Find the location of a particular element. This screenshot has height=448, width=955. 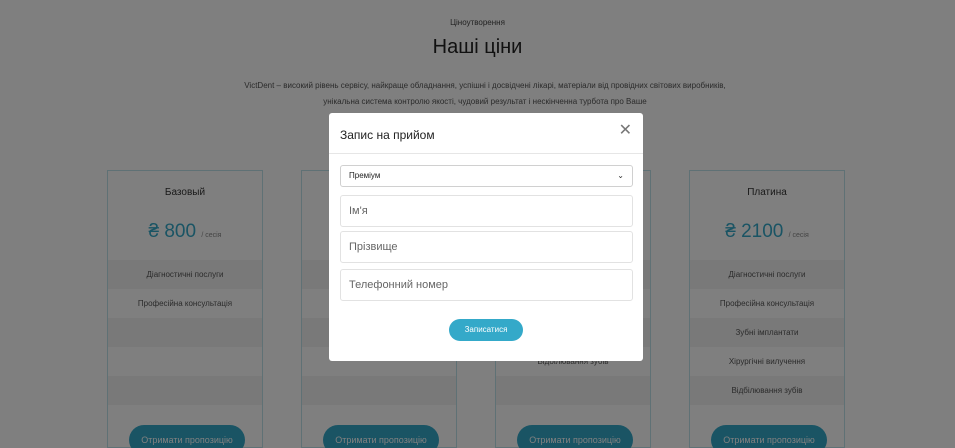

phone-field: Телефонний номер is located at coordinates (486, 285).